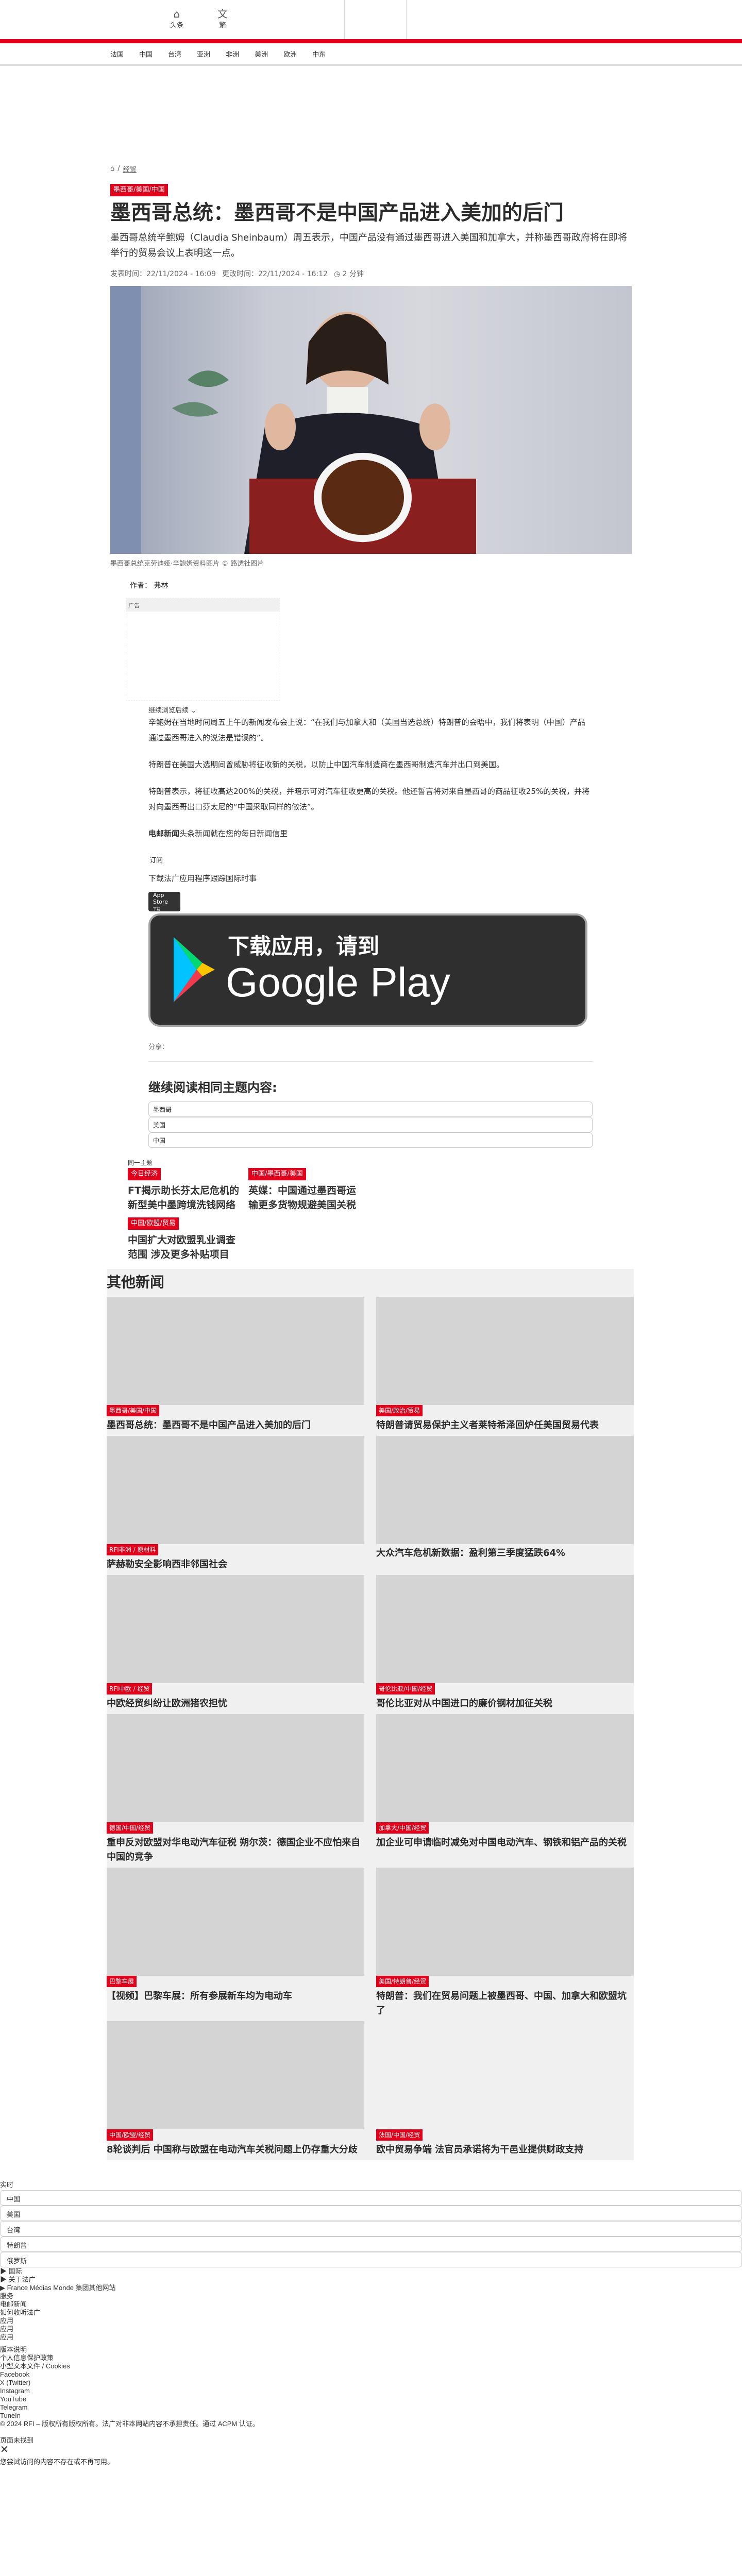 Image resolution: width=742 pixels, height=2576 pixels. Describe the element at coordinates (370, 1109) in the screenshot. I see `topic-link: 墨西哥` at that location.